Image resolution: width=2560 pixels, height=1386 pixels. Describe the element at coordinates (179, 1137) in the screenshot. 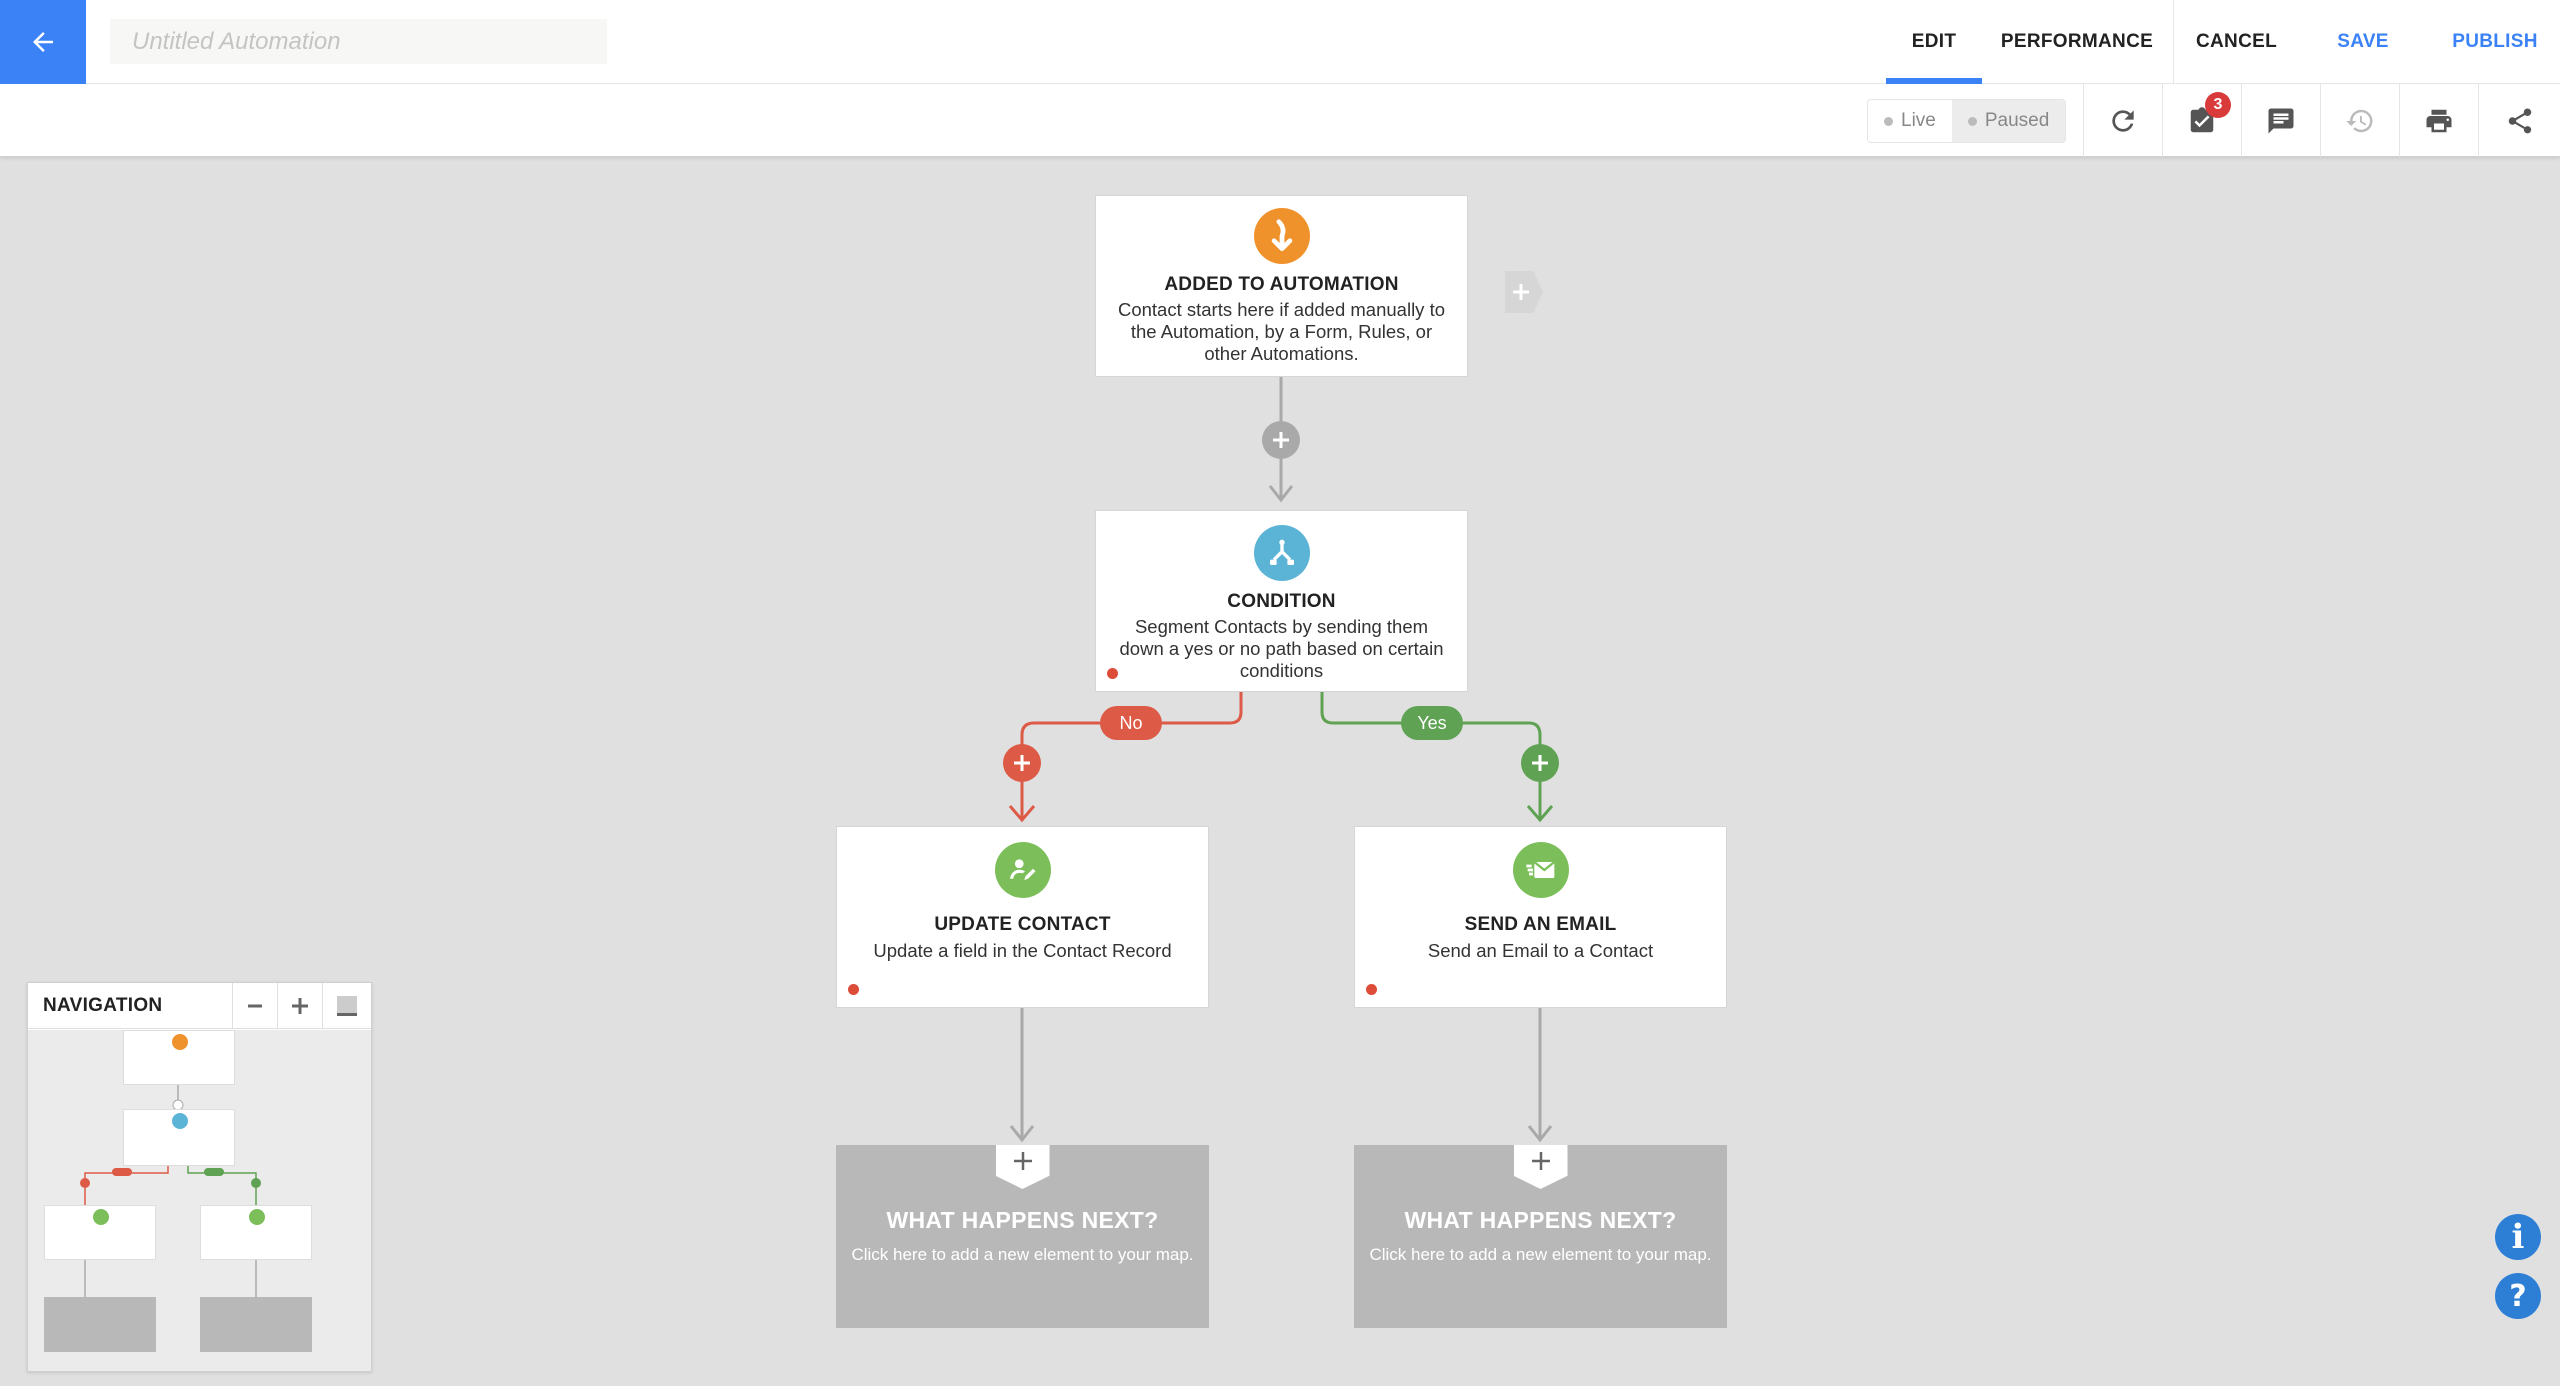

I see `minimap-condition-node` at that location.